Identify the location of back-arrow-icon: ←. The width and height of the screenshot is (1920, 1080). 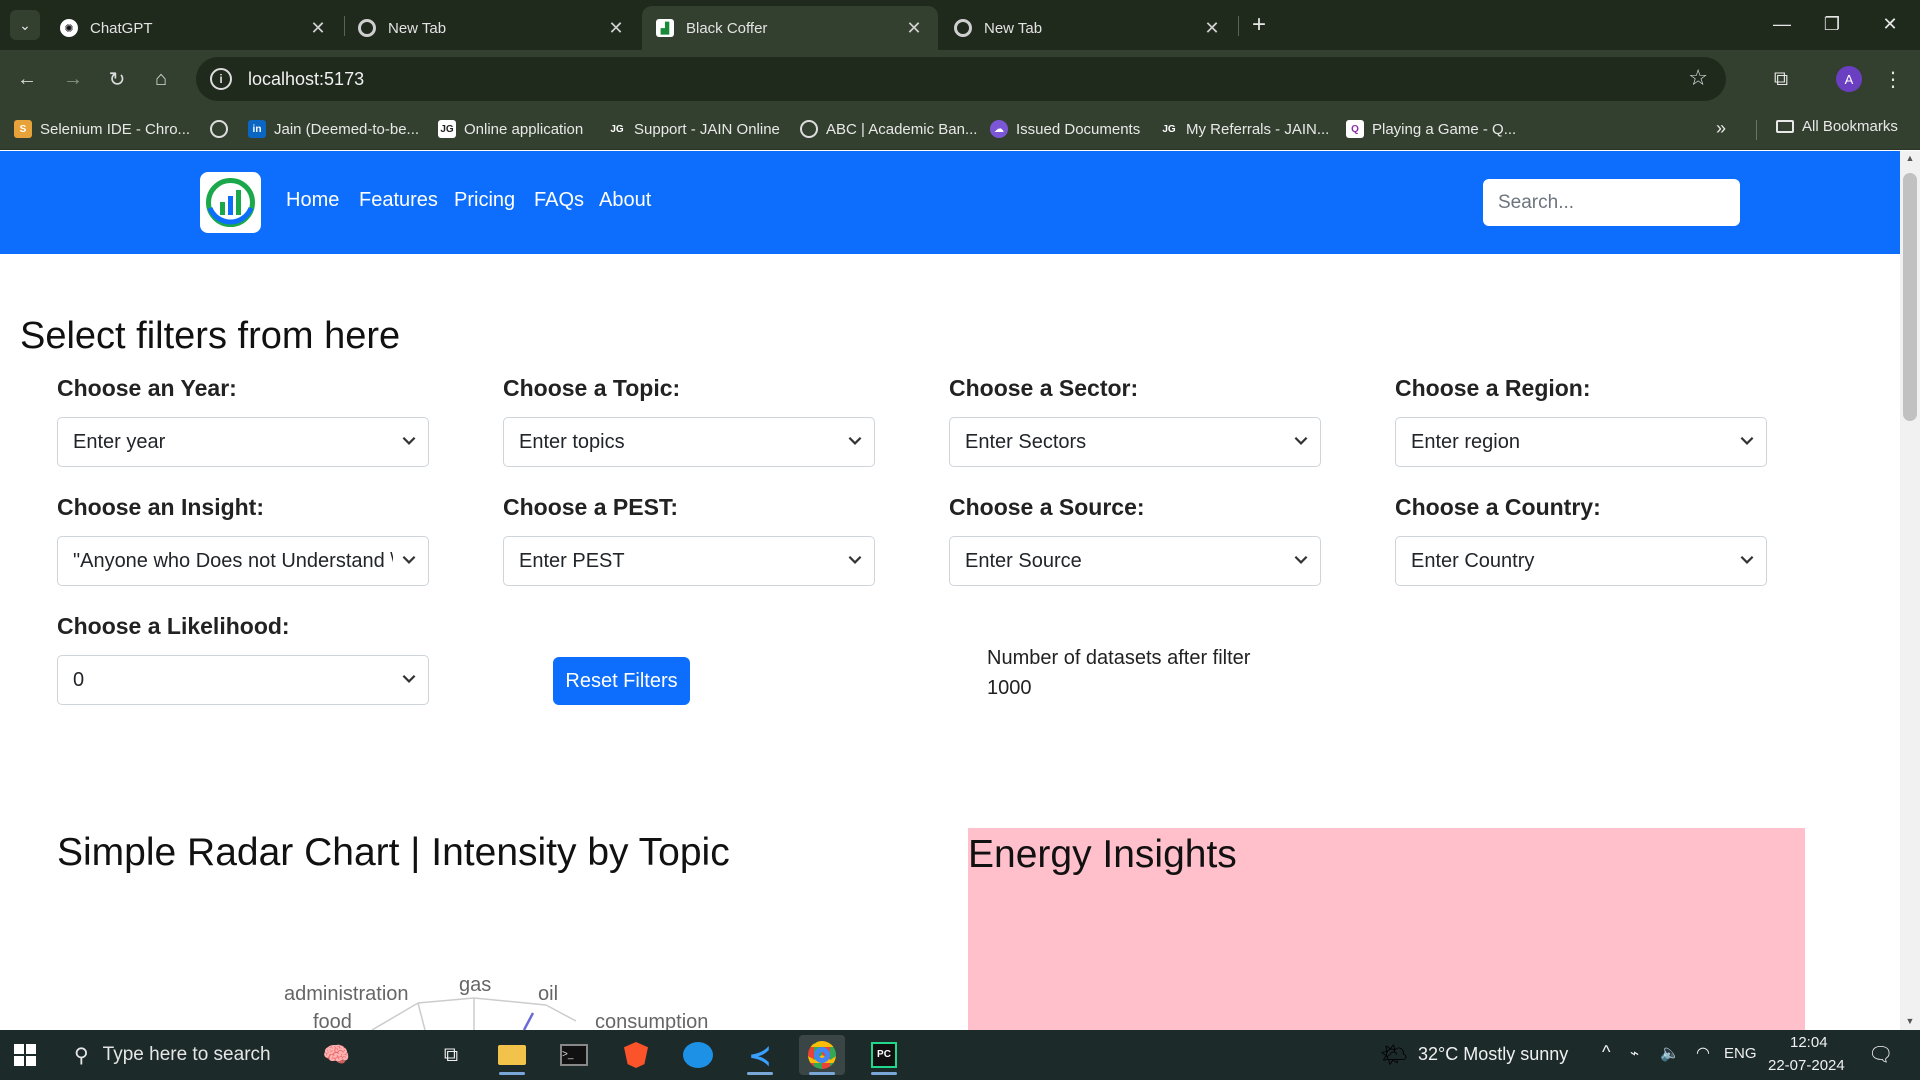
(27, 79).